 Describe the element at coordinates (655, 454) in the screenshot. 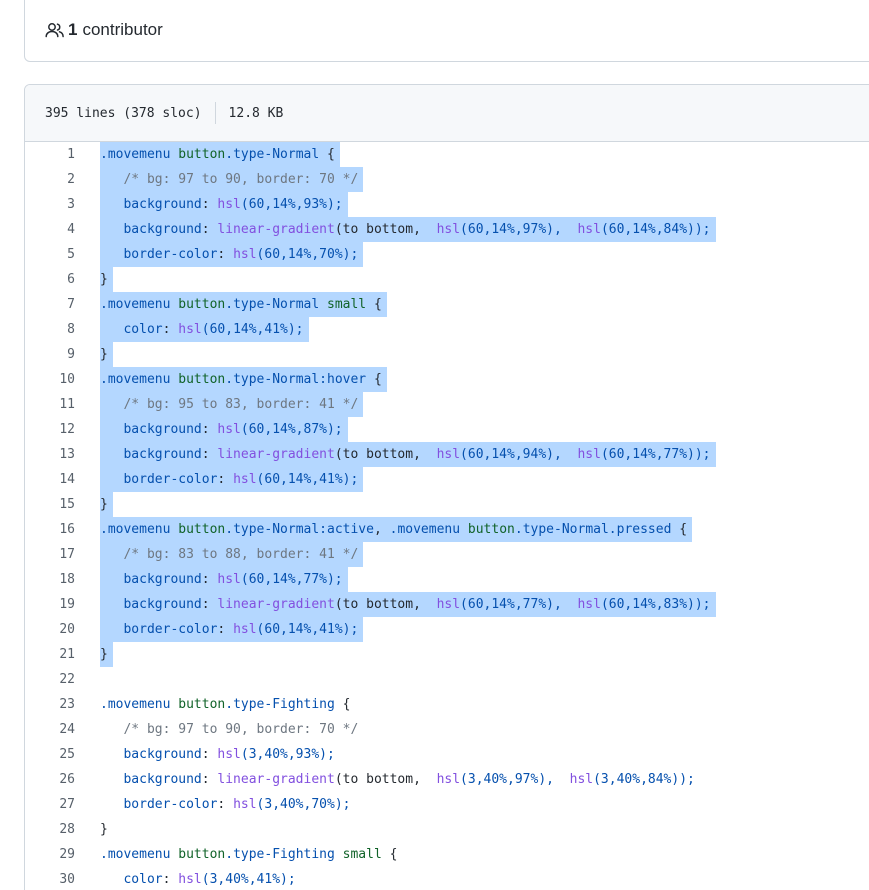

I see `code-token: (60,14%,77%));` at that location.